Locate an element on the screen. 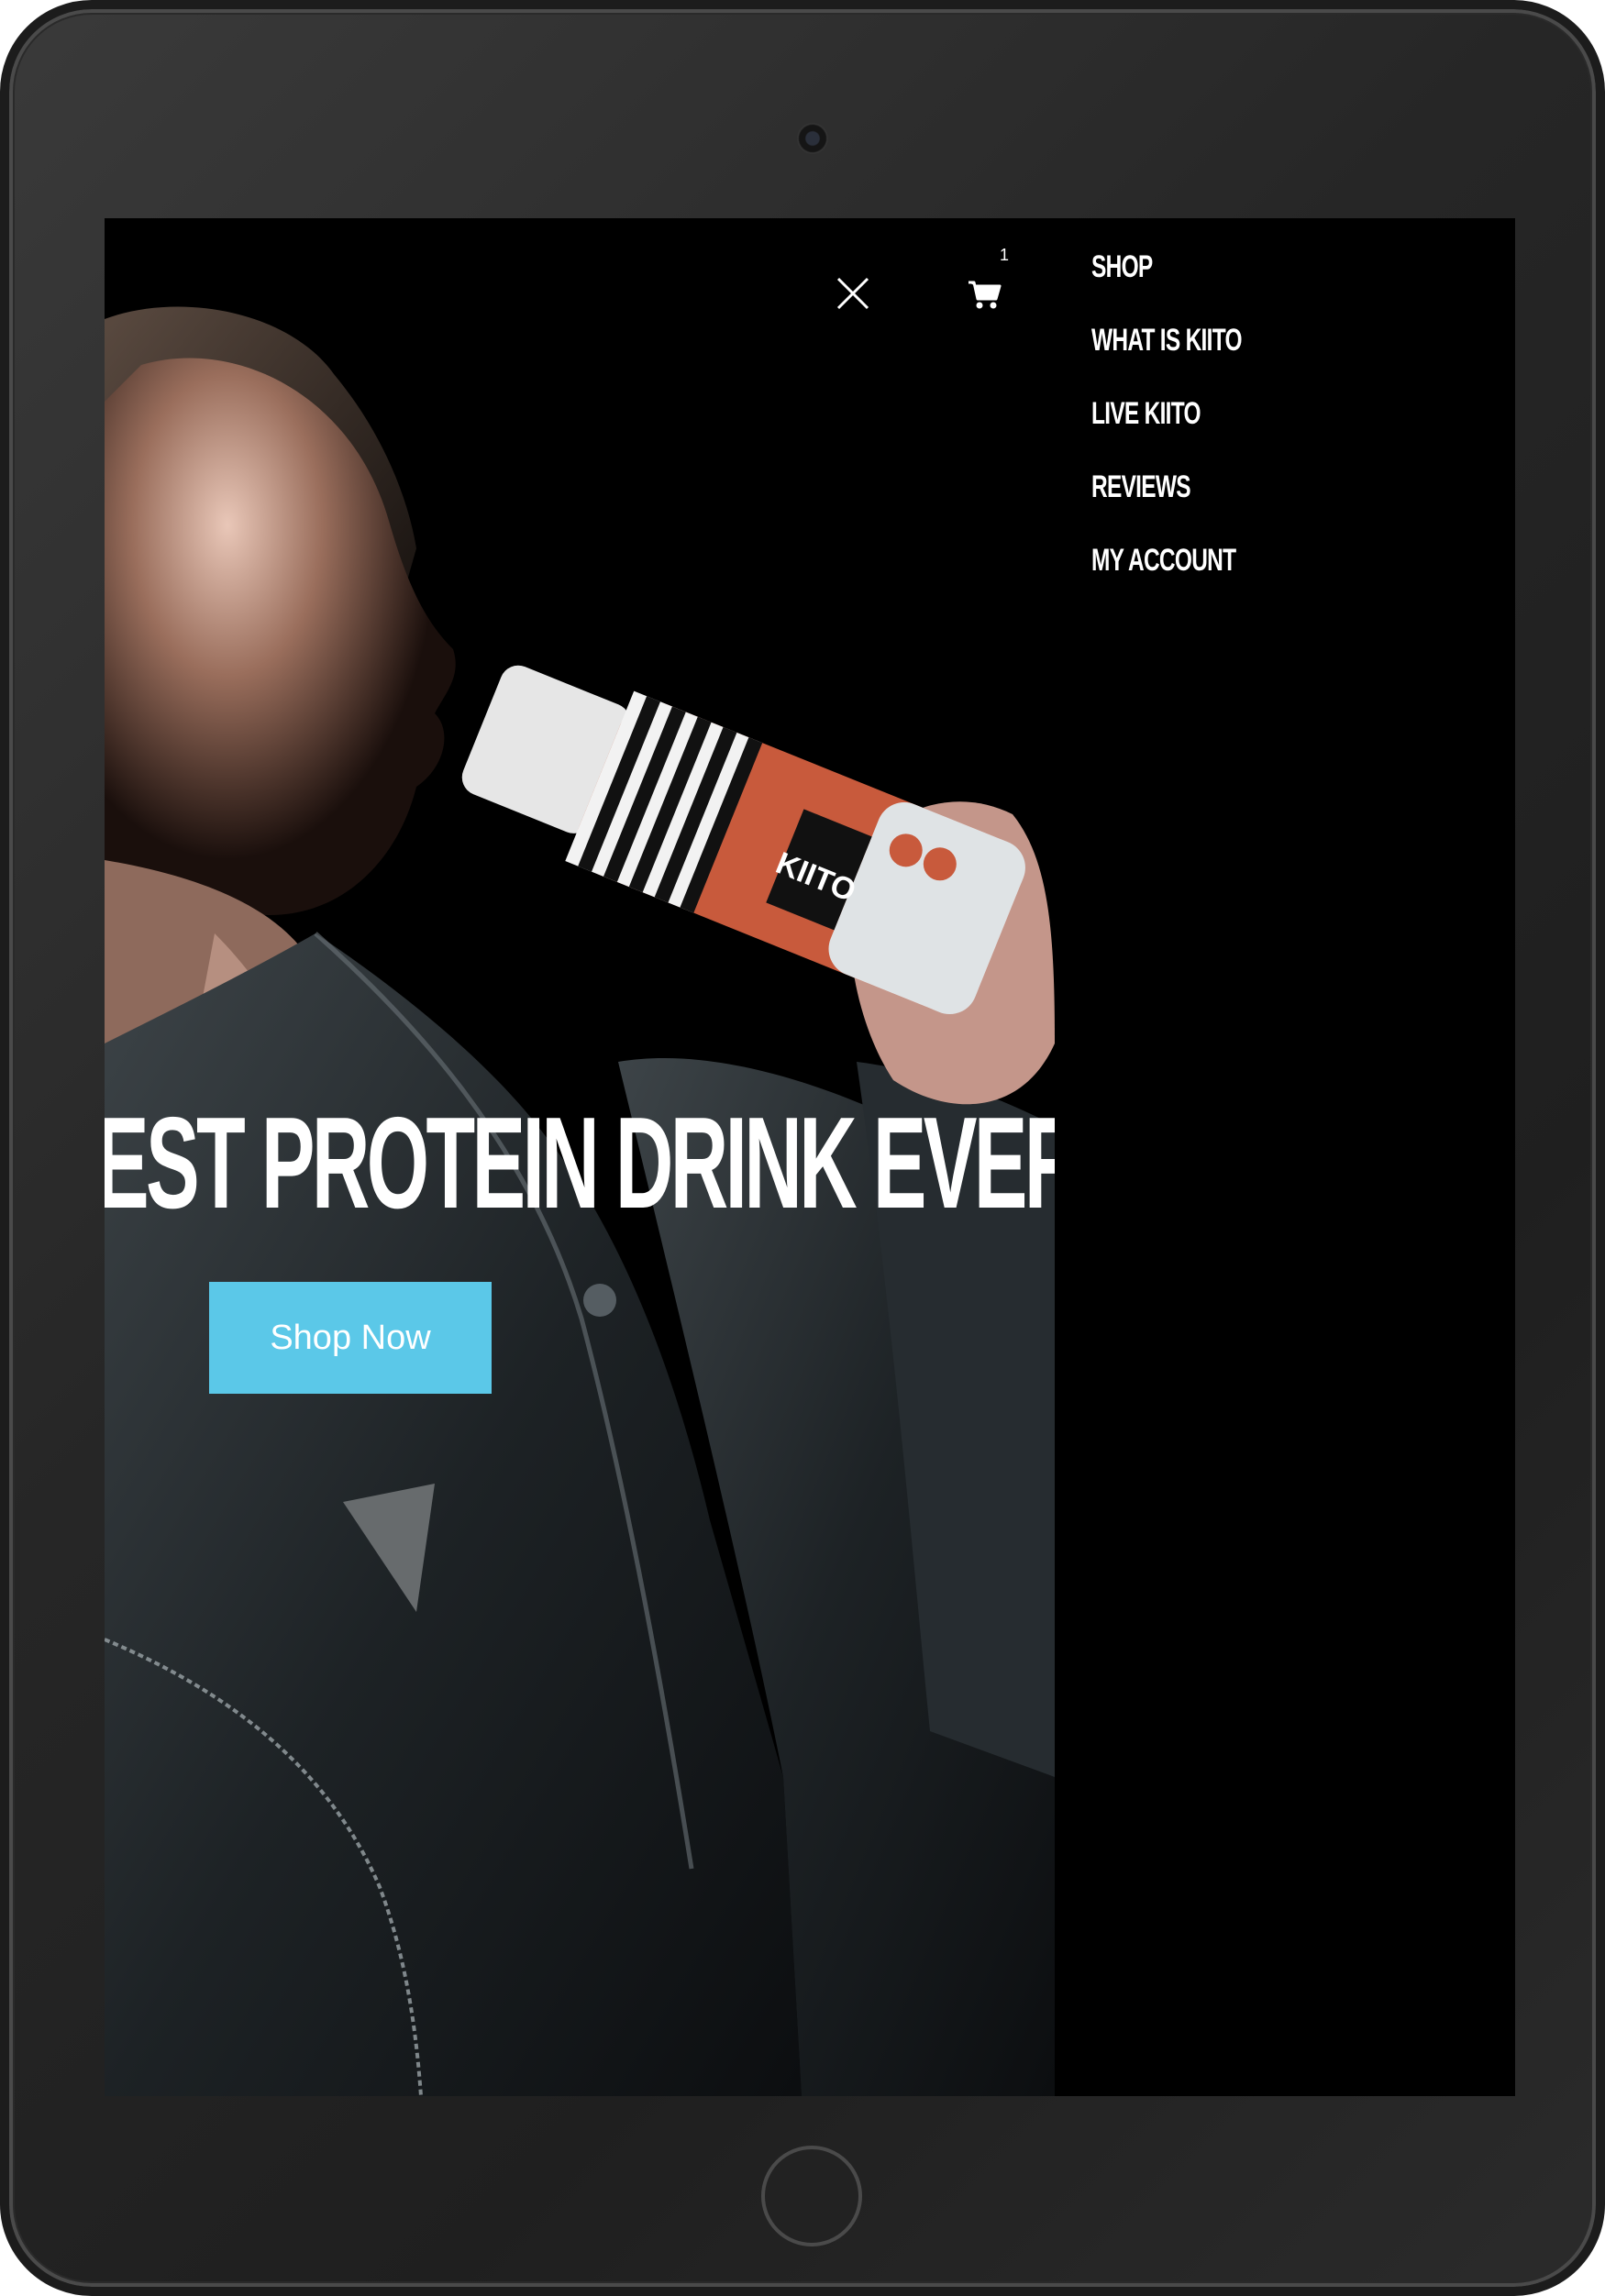  menu-item-shop: SHOP is located at coordinates (1166, 288).